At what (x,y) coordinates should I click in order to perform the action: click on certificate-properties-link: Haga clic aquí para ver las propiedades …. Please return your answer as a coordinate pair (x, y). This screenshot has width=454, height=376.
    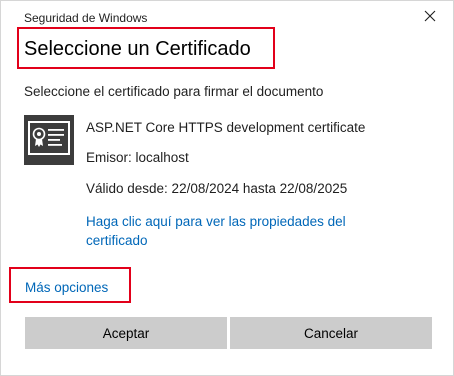
    Looking at the image, I should click on (231, 231).